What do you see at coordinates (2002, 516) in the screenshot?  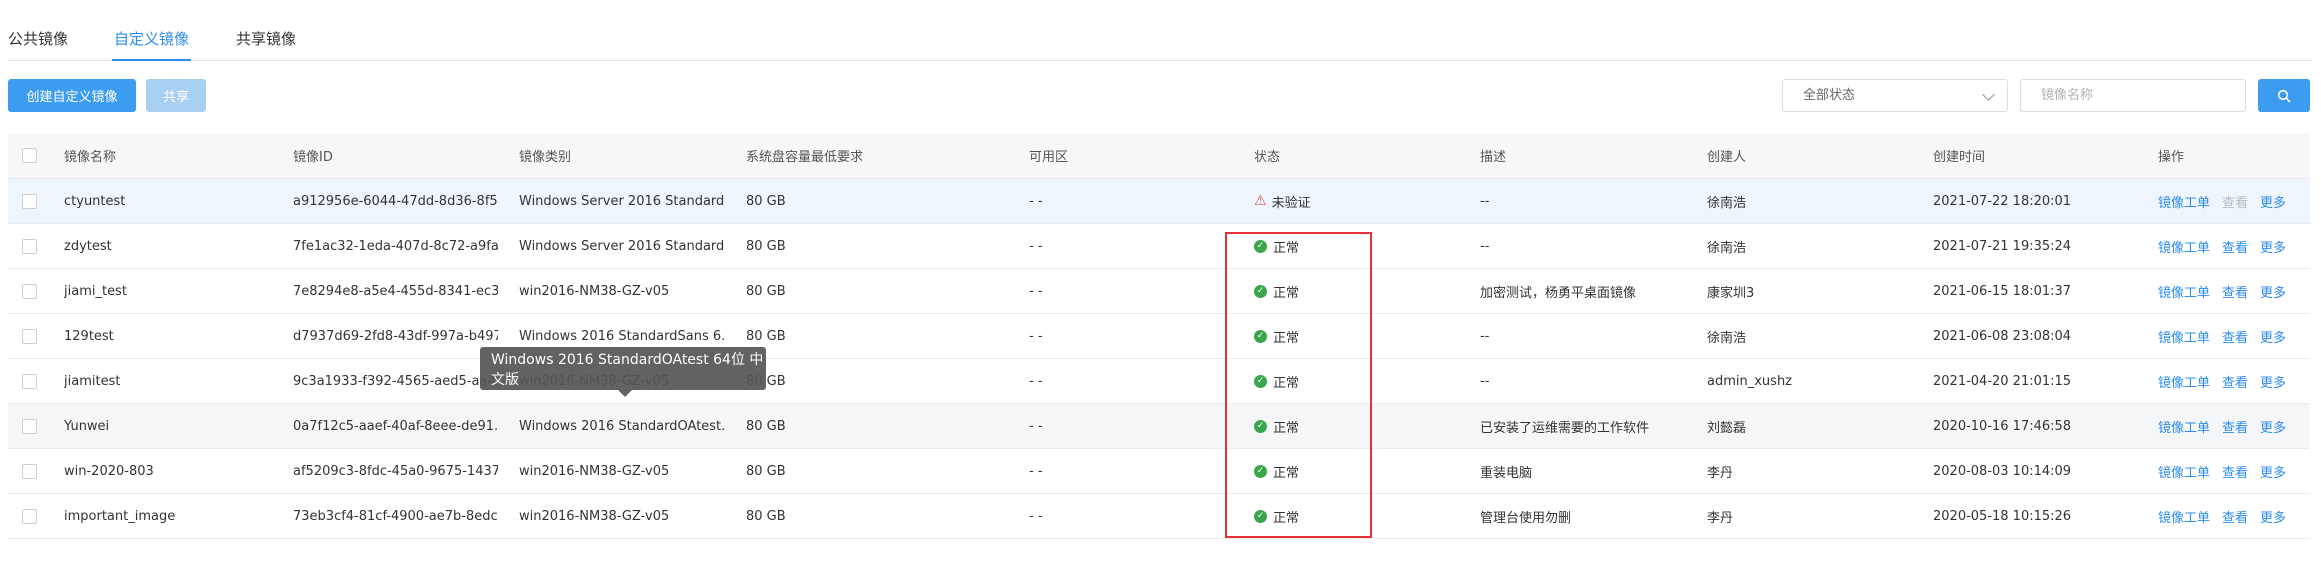 I see `cell-created-time: 2020-05-18 10:15:26` at bounding box center [2002, 516].